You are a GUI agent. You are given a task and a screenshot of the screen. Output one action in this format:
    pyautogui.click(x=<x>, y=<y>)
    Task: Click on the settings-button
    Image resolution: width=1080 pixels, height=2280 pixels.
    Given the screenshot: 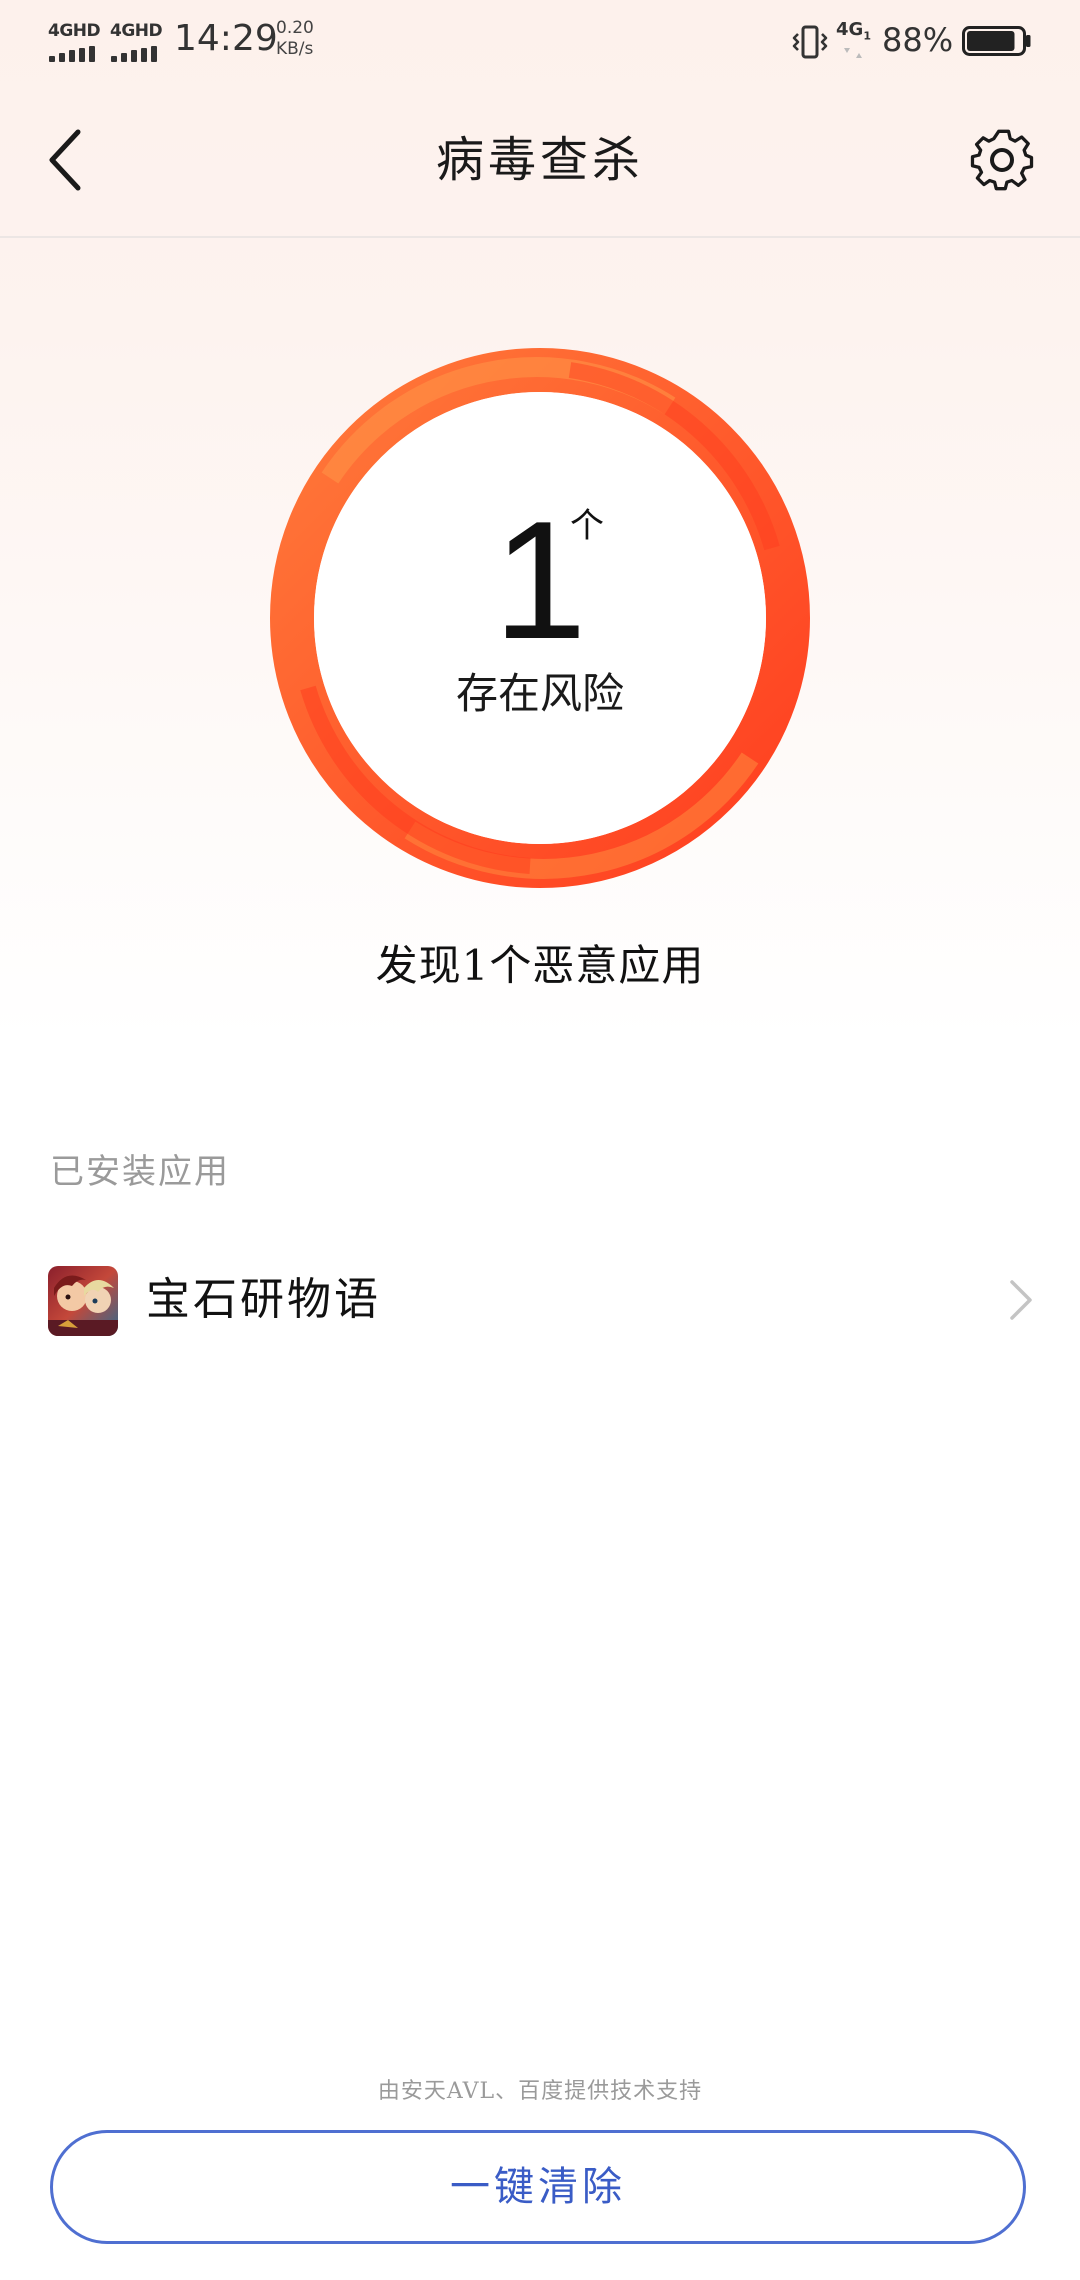 What is the action you would take?
    pyautogui.click(x=1002, y=160)
    